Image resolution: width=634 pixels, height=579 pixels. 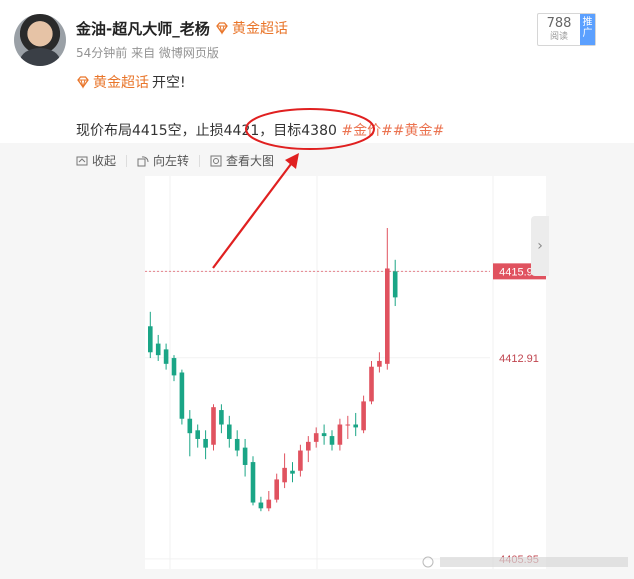 I want to click on view-large-label: 查看大图, so click(x=250, y=161).